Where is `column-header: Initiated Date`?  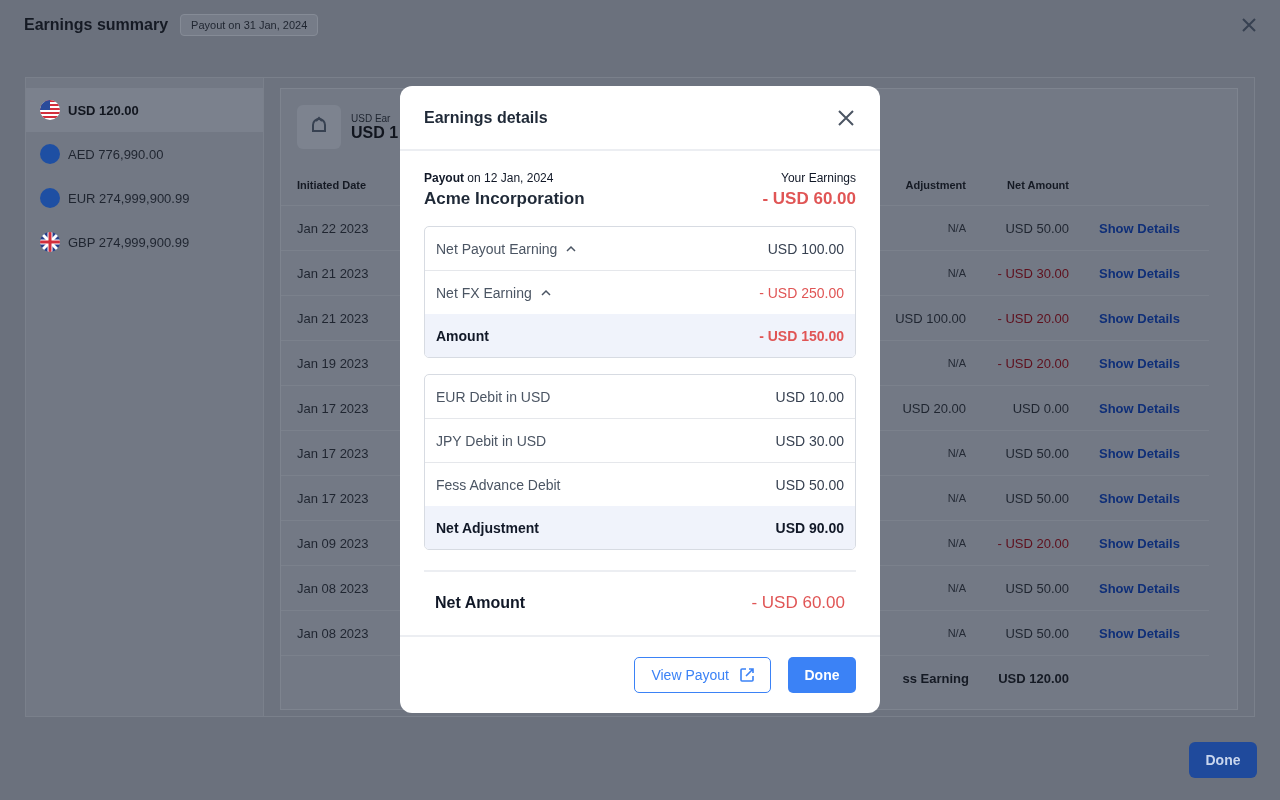 column-header: Initiated Date is located at coordinates (332, 185).